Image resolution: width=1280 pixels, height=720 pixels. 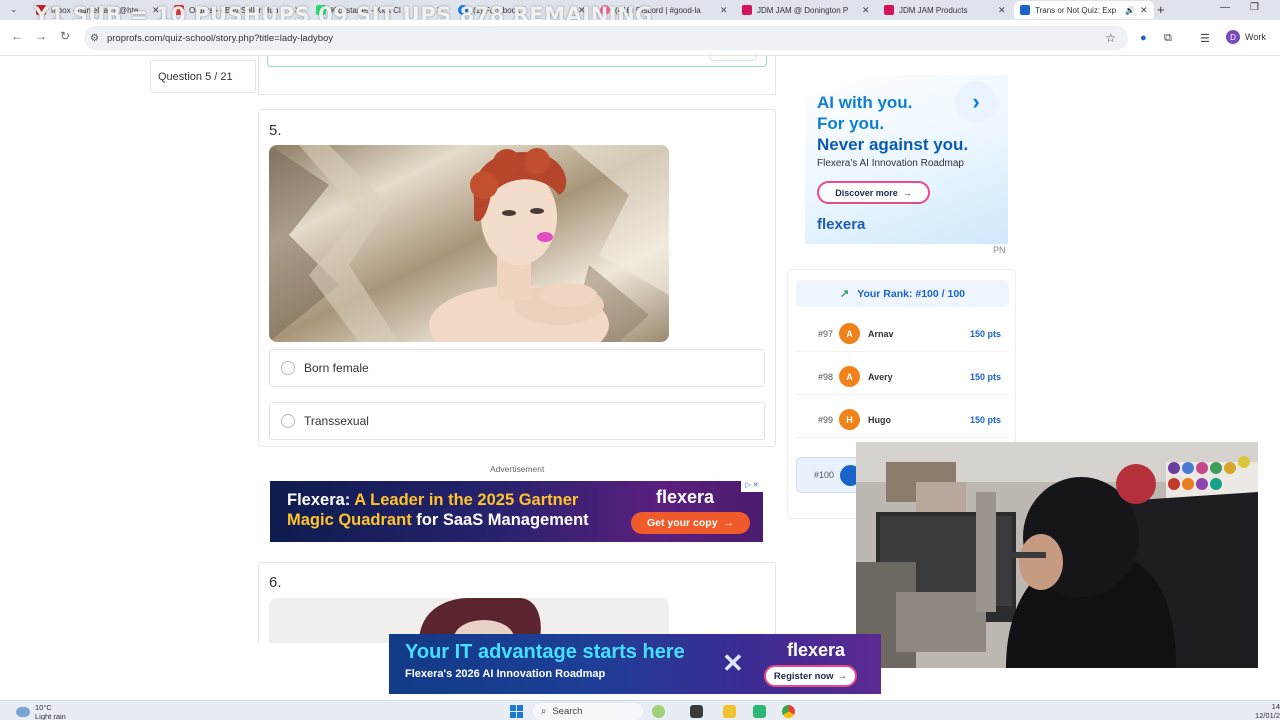 I want to click on discord-icon, so click(x=605, y=10).